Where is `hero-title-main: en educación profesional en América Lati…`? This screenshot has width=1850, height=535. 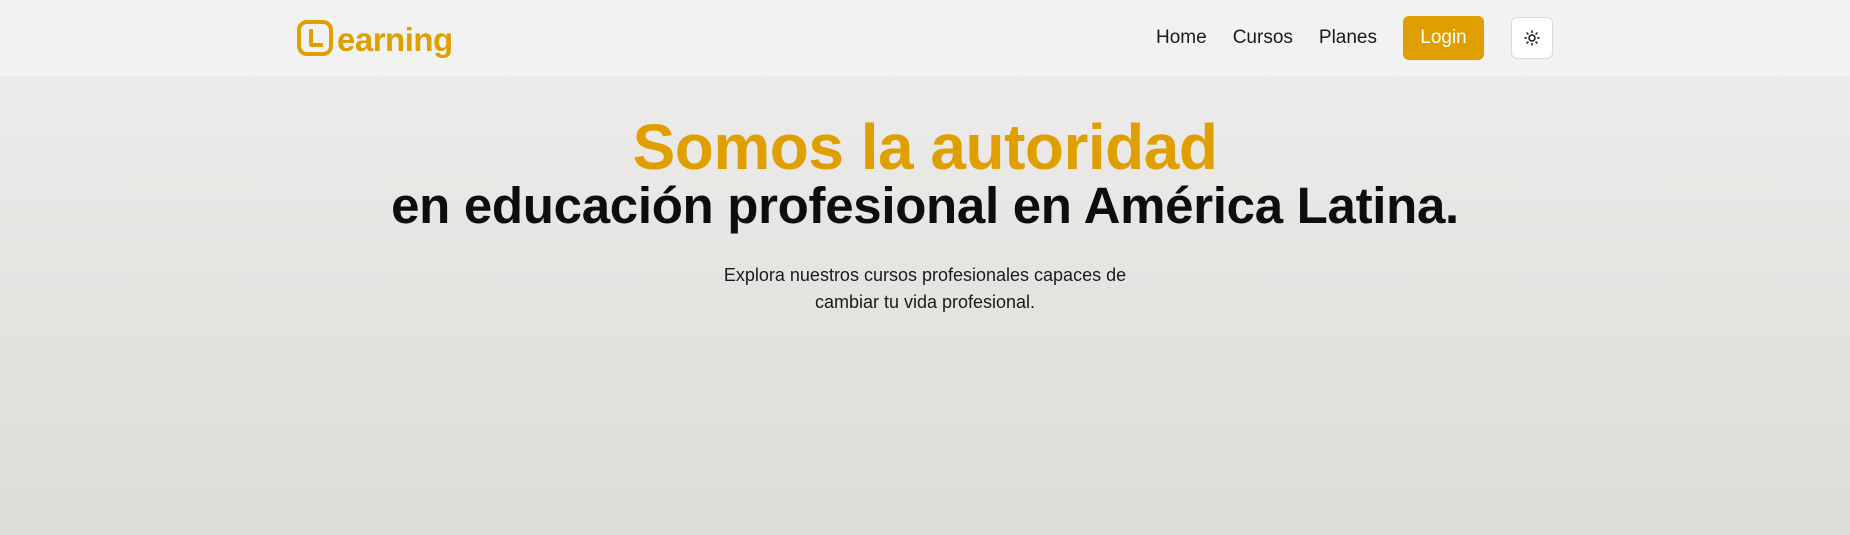 hero-title-main: en educación profesional en América Lati… is located at coordinates (925, 205).